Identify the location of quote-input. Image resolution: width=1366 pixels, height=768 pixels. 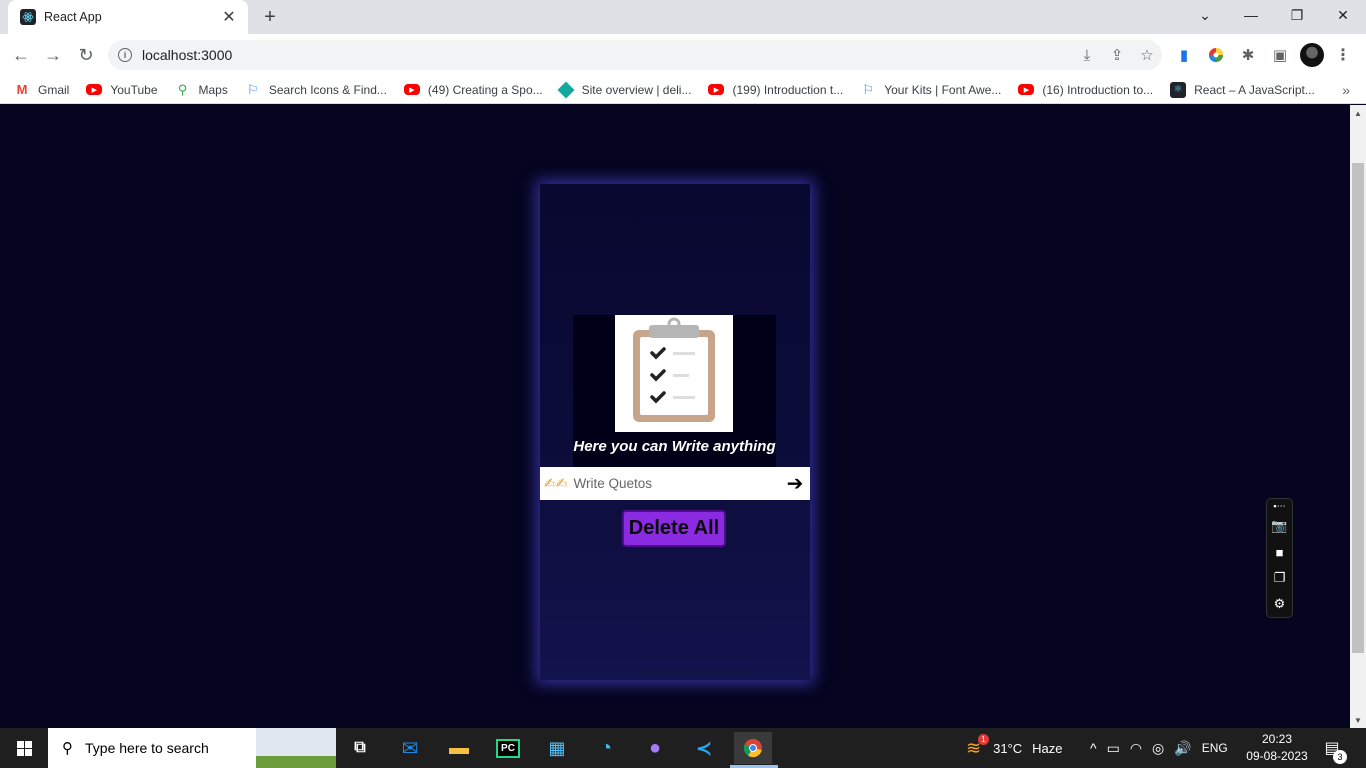
(675, 483).